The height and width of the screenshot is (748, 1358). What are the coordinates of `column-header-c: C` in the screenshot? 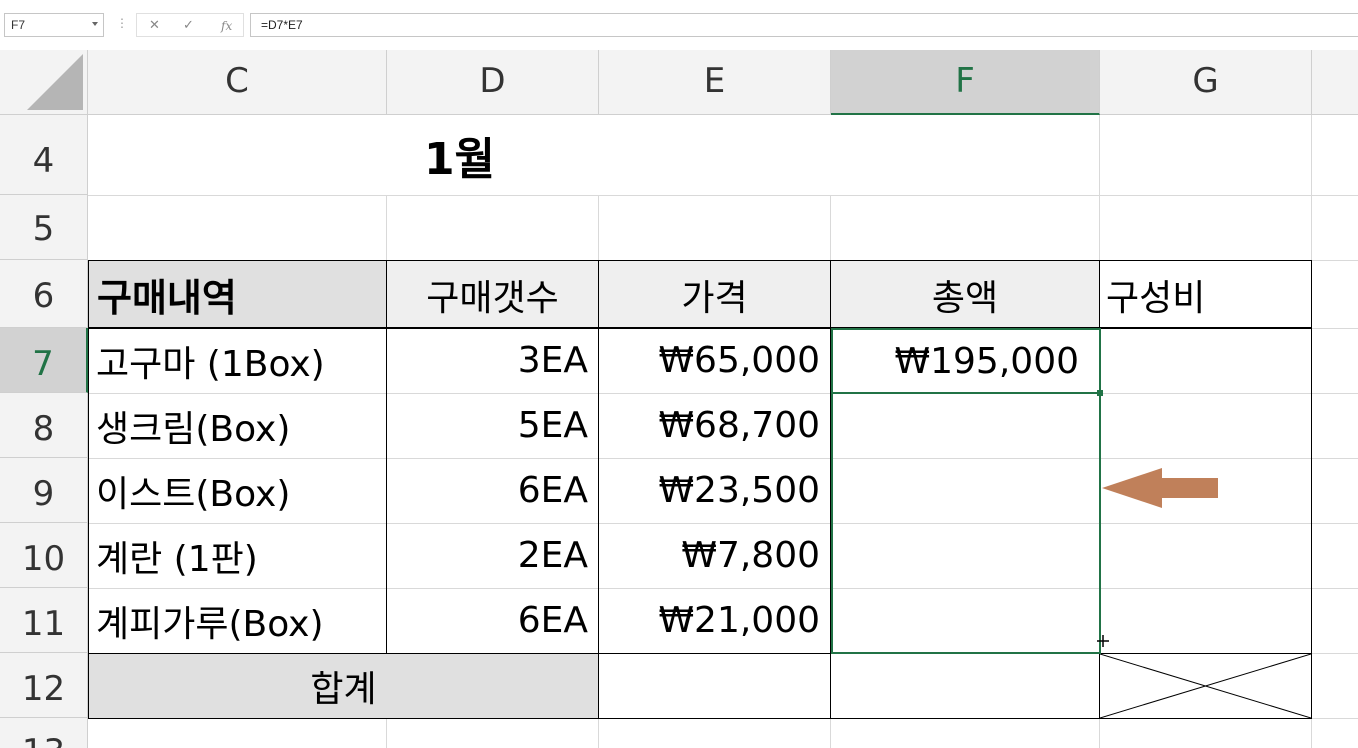 It's located at (237, 82).